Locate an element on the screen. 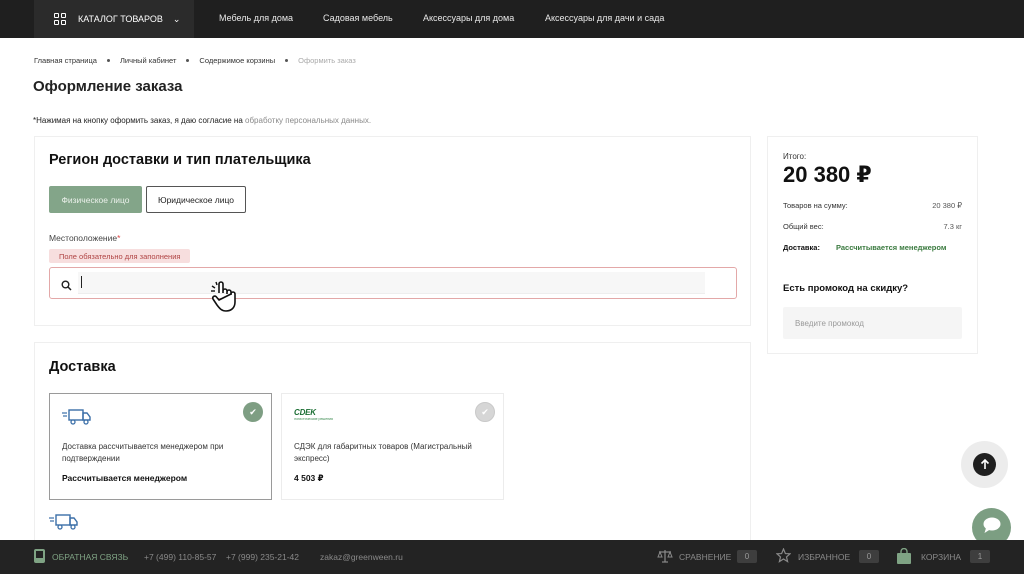  grid-icon is located at coordinates (60, 19).